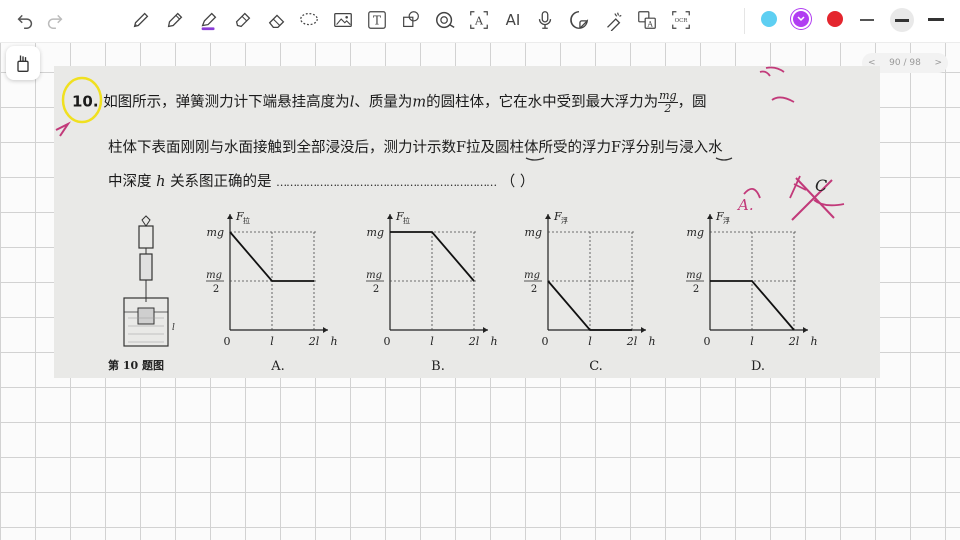 The width and height of the screenshot is (960, 540). Describe the element at coordinates (209, 20) in the screenshot. I see `highlighter-icon` at that location.